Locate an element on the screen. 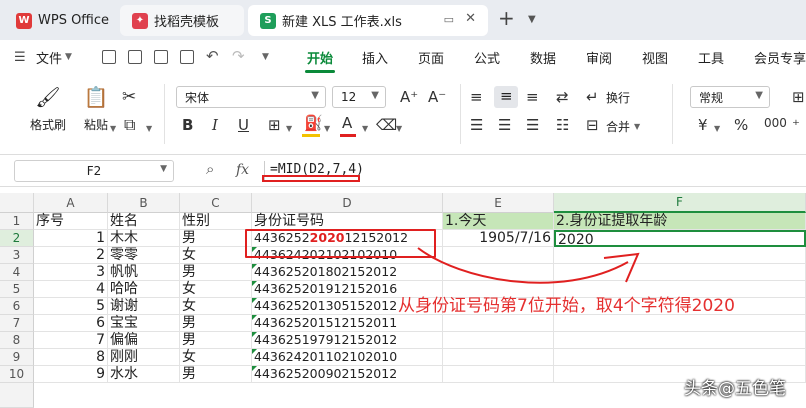 The width and height of the screenshot is (806, 408). annotation-arrow is located at coordinates (528, 265).